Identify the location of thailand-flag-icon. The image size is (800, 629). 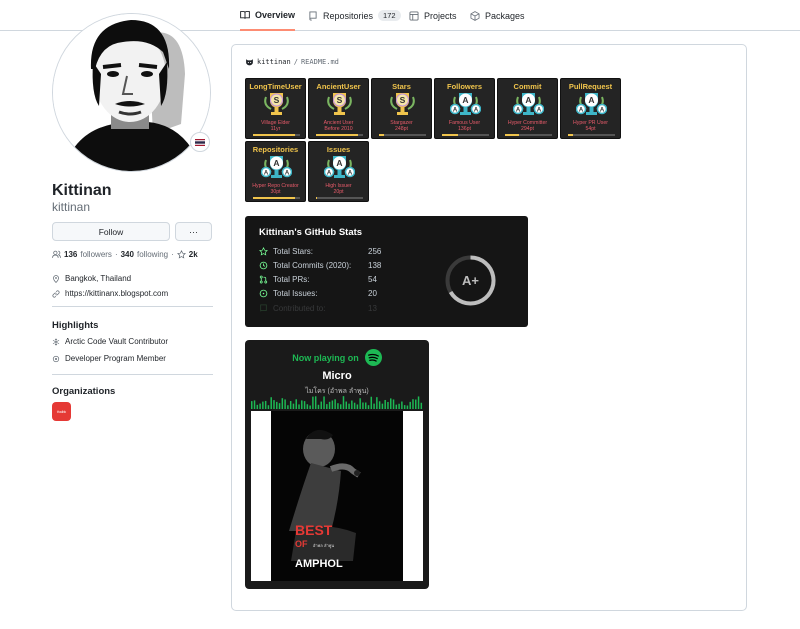
(200, 142).